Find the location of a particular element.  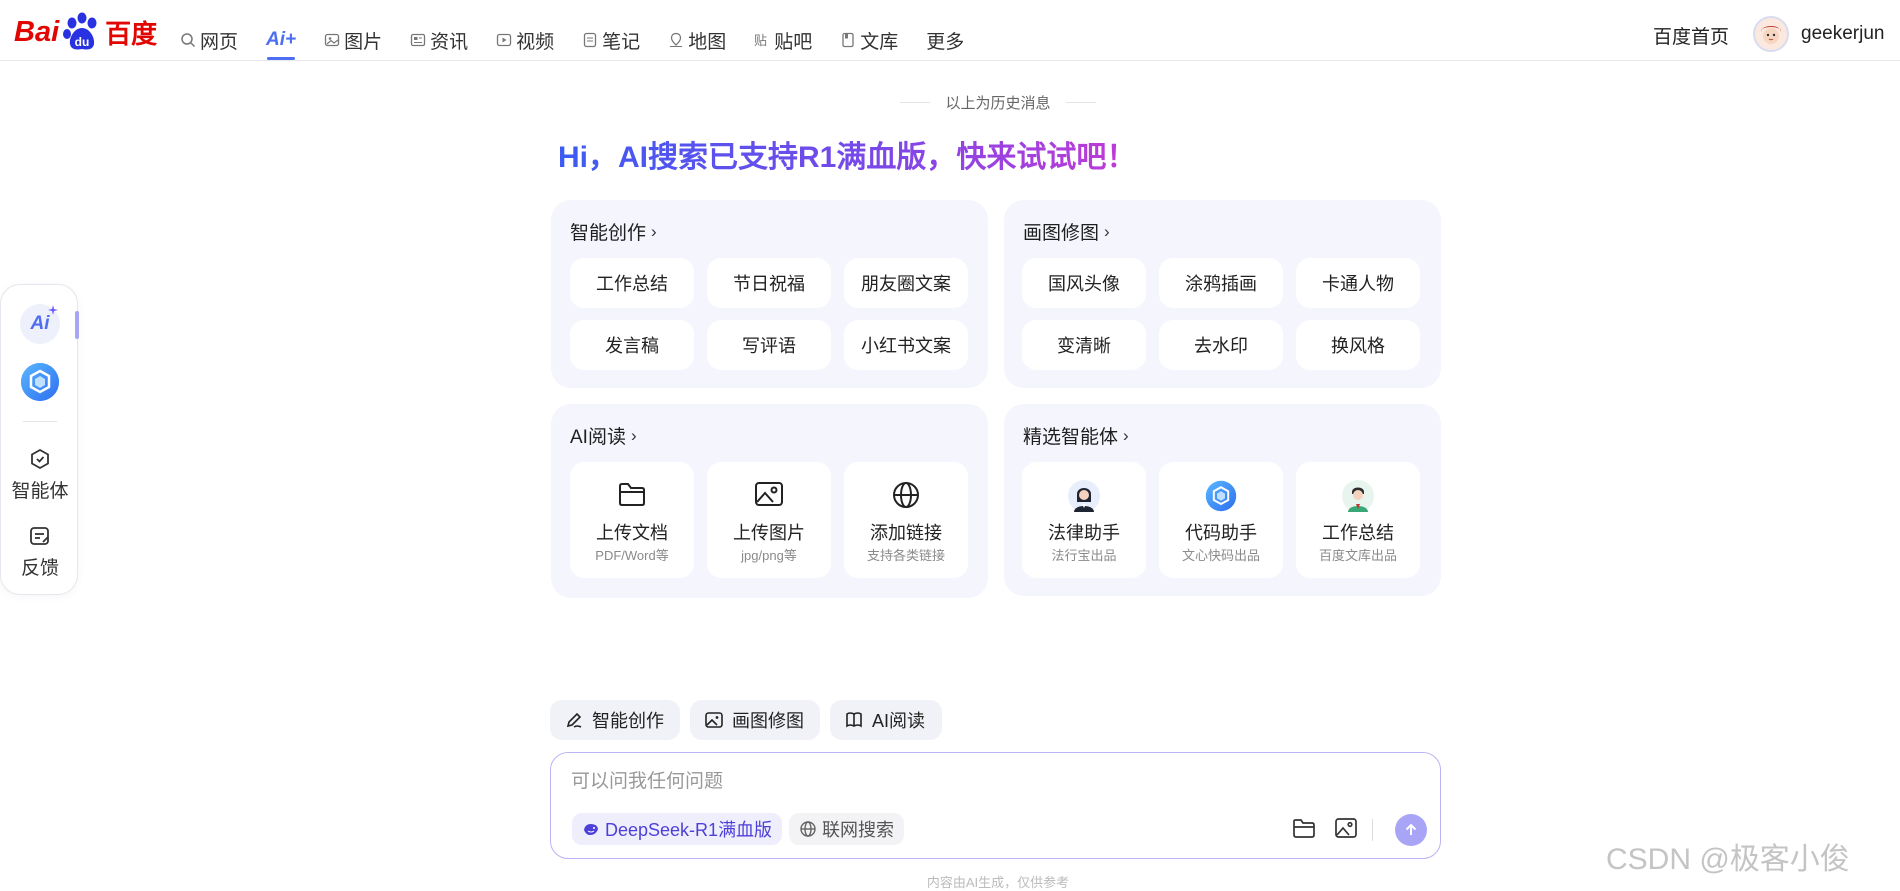

nav-wenku: 文库 is located at coordinates (869, 40).